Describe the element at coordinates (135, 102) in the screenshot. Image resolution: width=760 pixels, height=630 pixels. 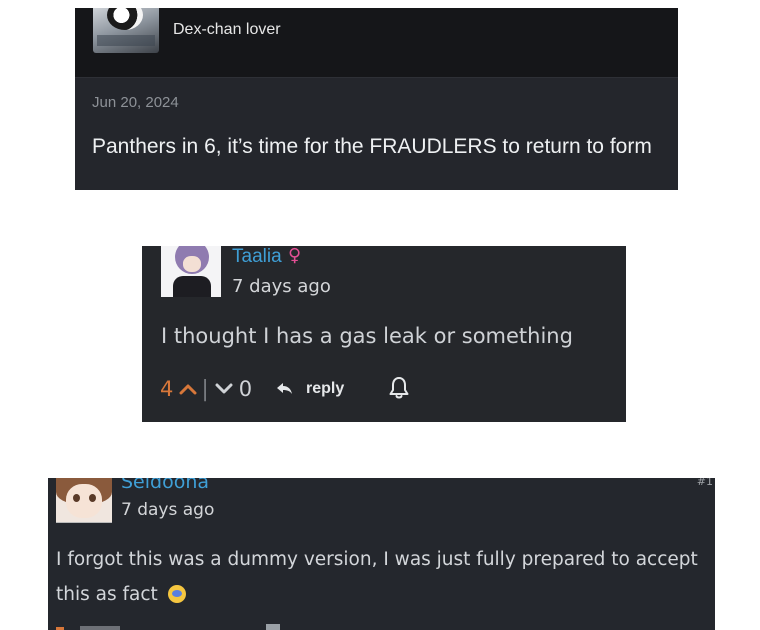
I see `post-date: Jun 20, 2024` at that location.